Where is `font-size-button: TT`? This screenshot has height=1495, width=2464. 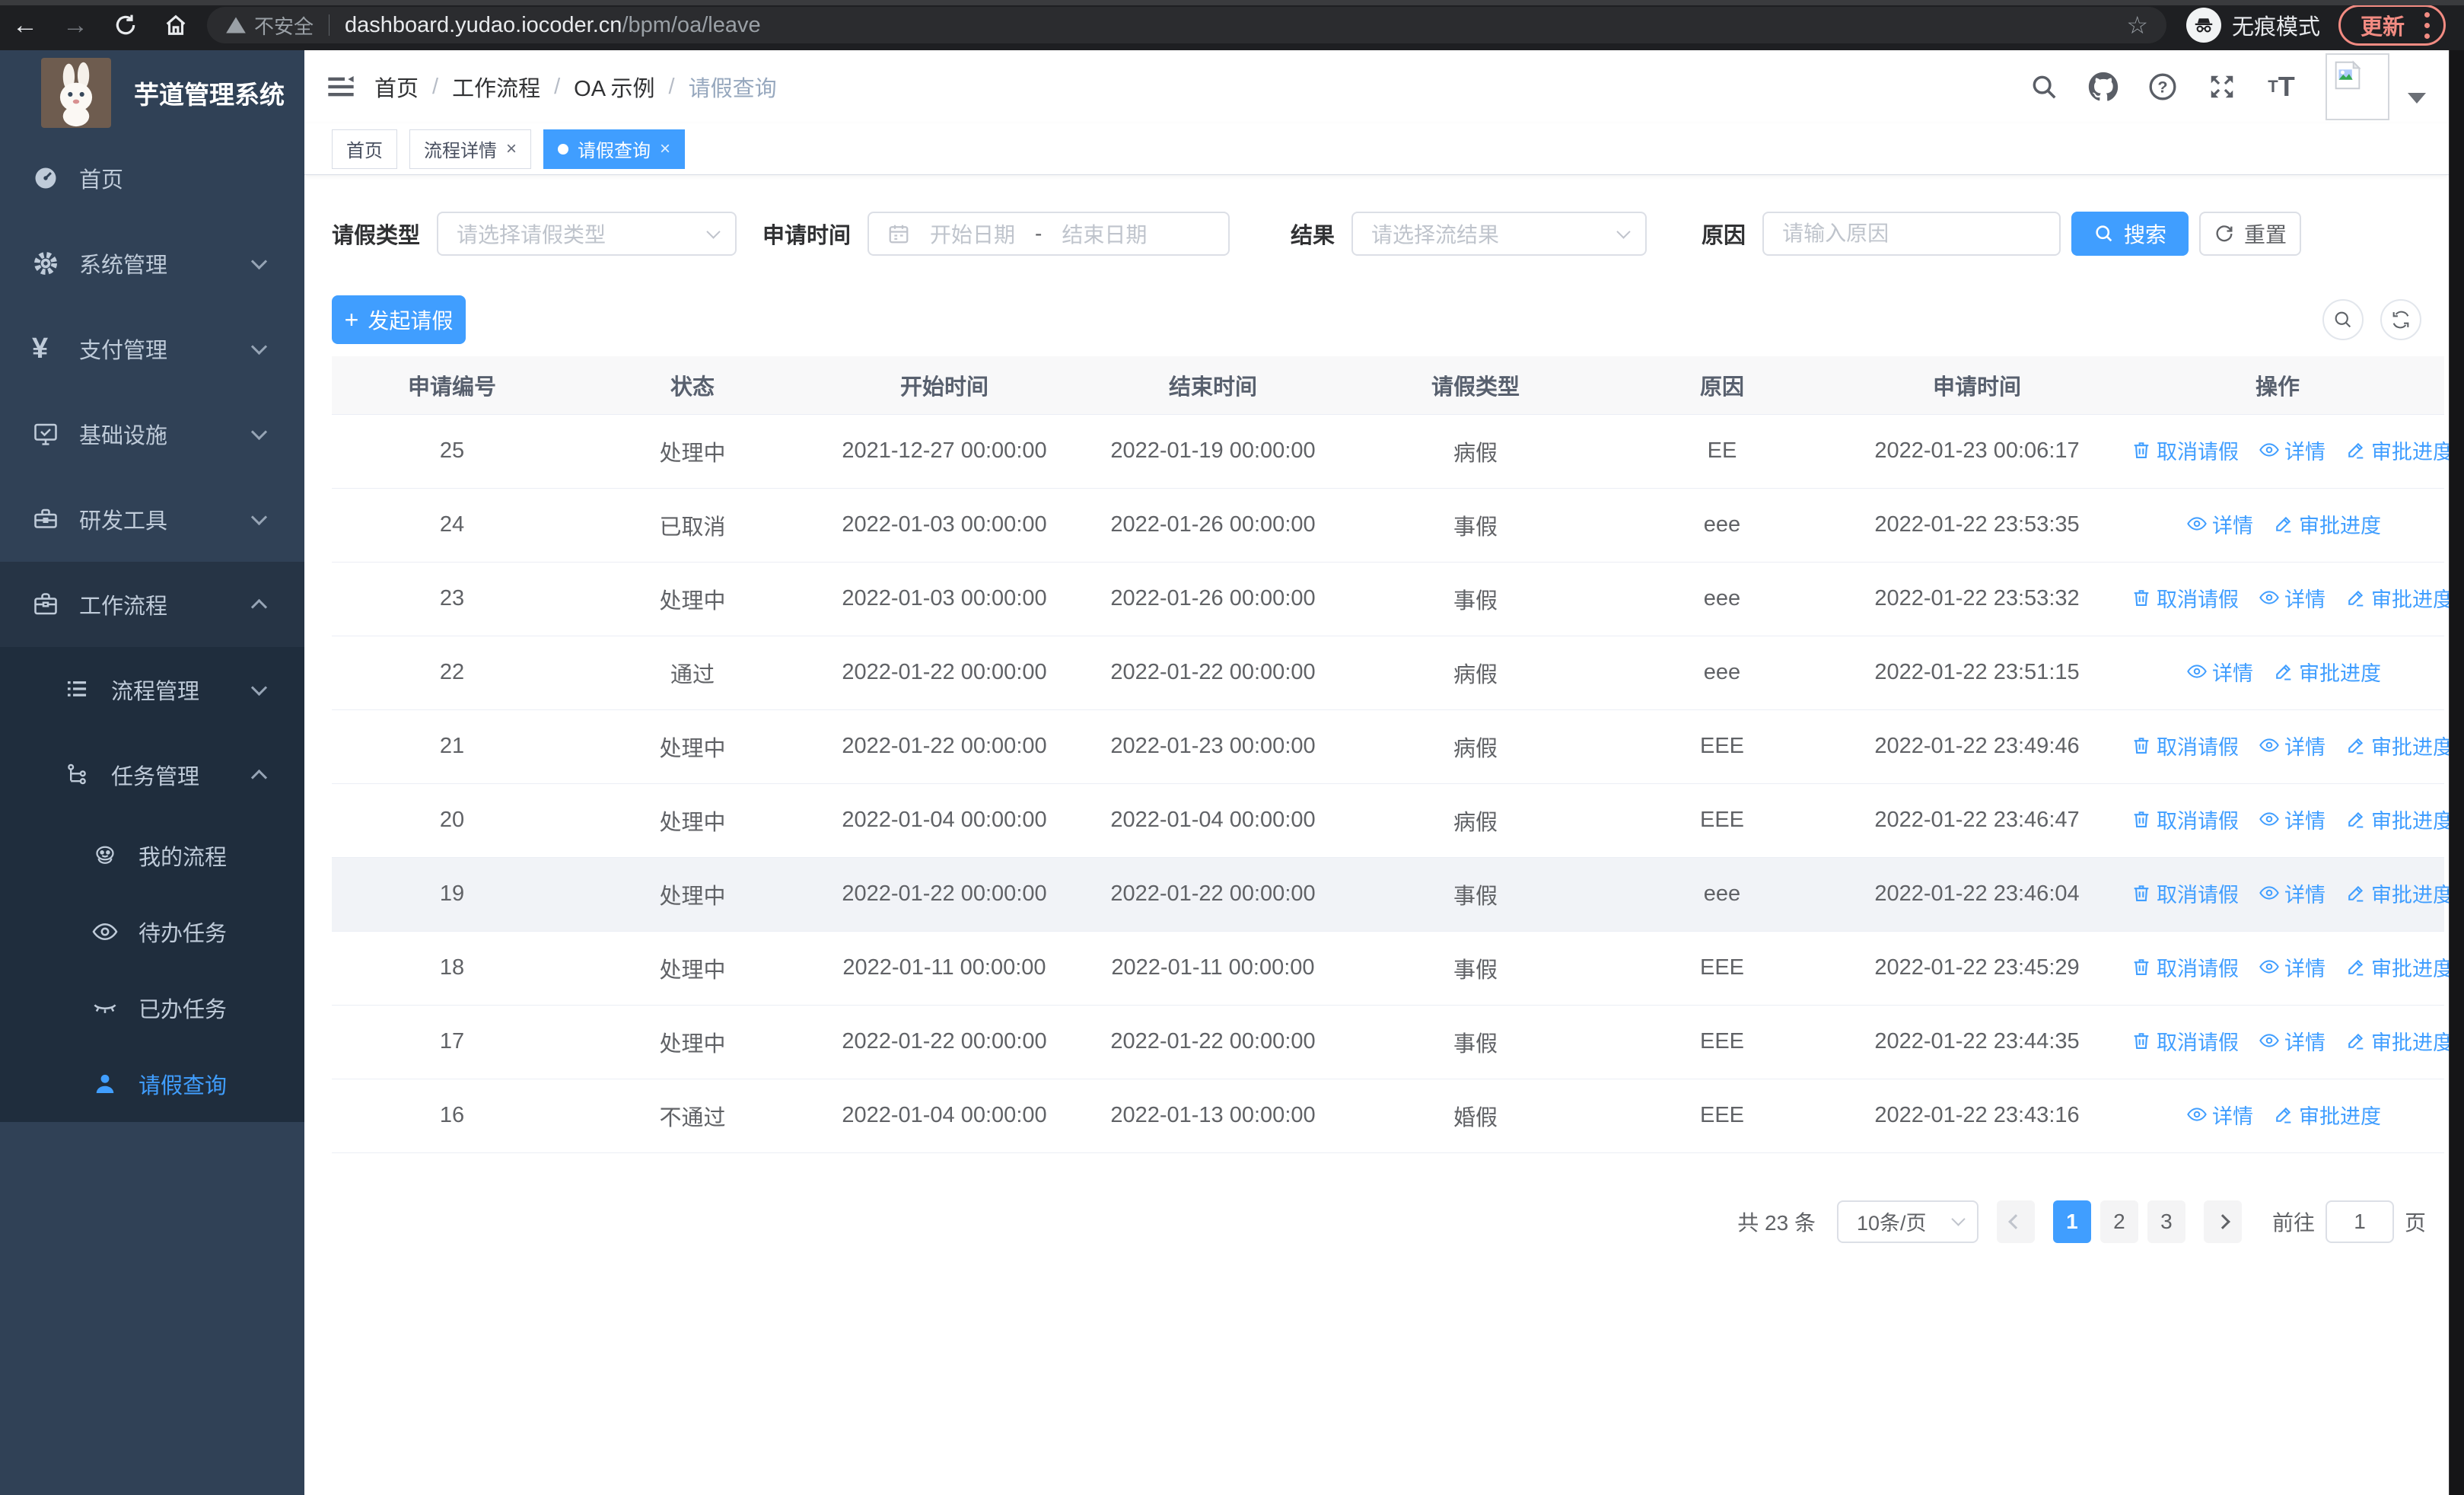 font-size-button: TT is located at coordinates (2281, 87).